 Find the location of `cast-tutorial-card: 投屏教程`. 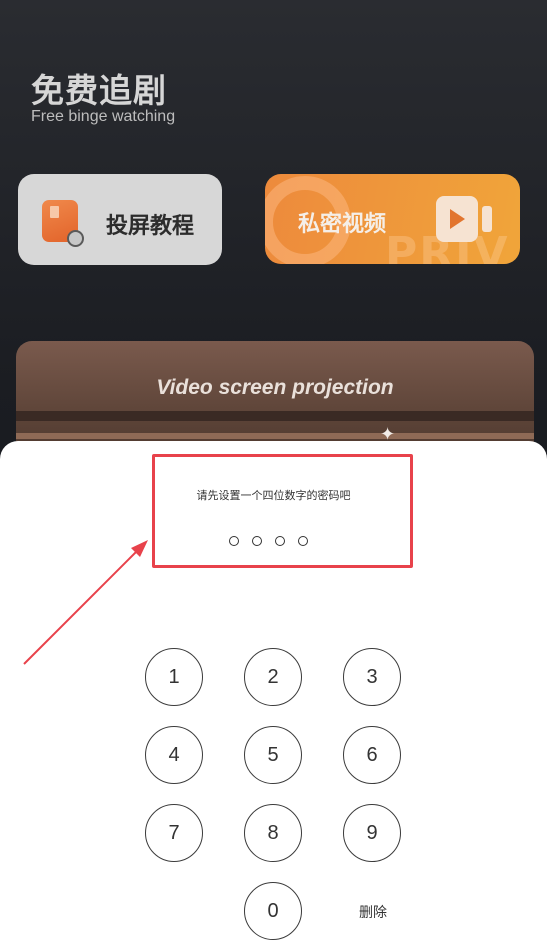

cast-tutorial-card: 投屏教程 is located at coordinates (120, 219).